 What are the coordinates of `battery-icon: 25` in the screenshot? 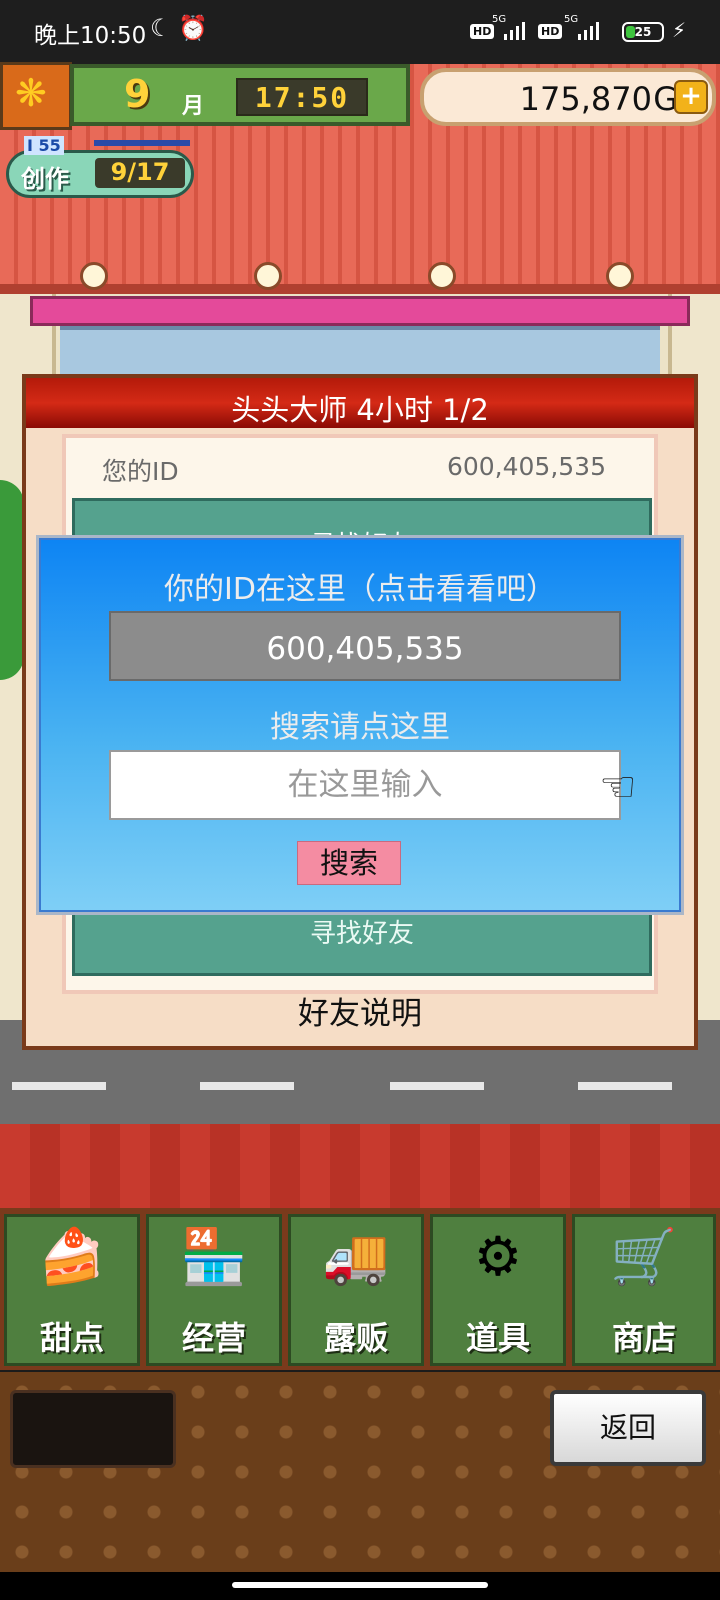 It's located at (643, 32).